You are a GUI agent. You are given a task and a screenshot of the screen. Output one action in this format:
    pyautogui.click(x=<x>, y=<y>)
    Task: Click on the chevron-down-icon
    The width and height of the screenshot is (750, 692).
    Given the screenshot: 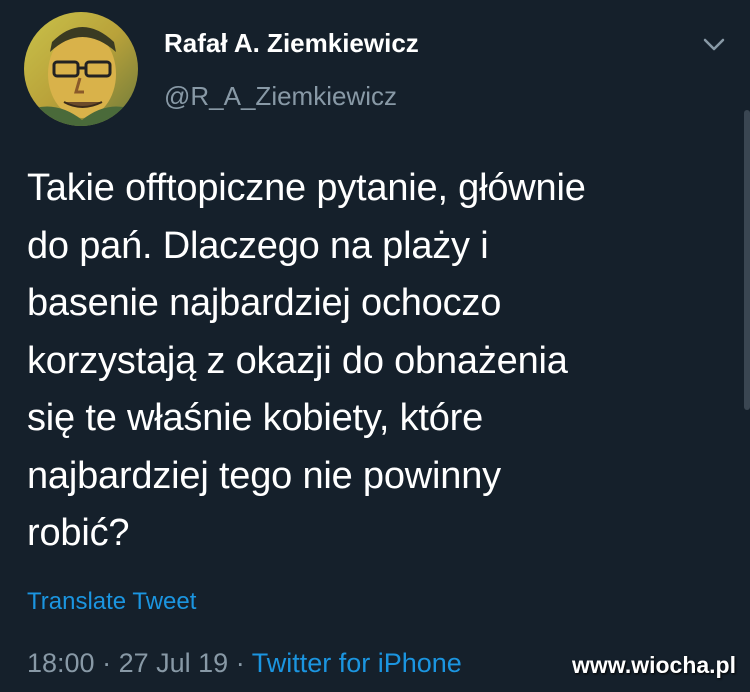 What is the action you would take?
    pyautogui.click(x=714, y=44)
    